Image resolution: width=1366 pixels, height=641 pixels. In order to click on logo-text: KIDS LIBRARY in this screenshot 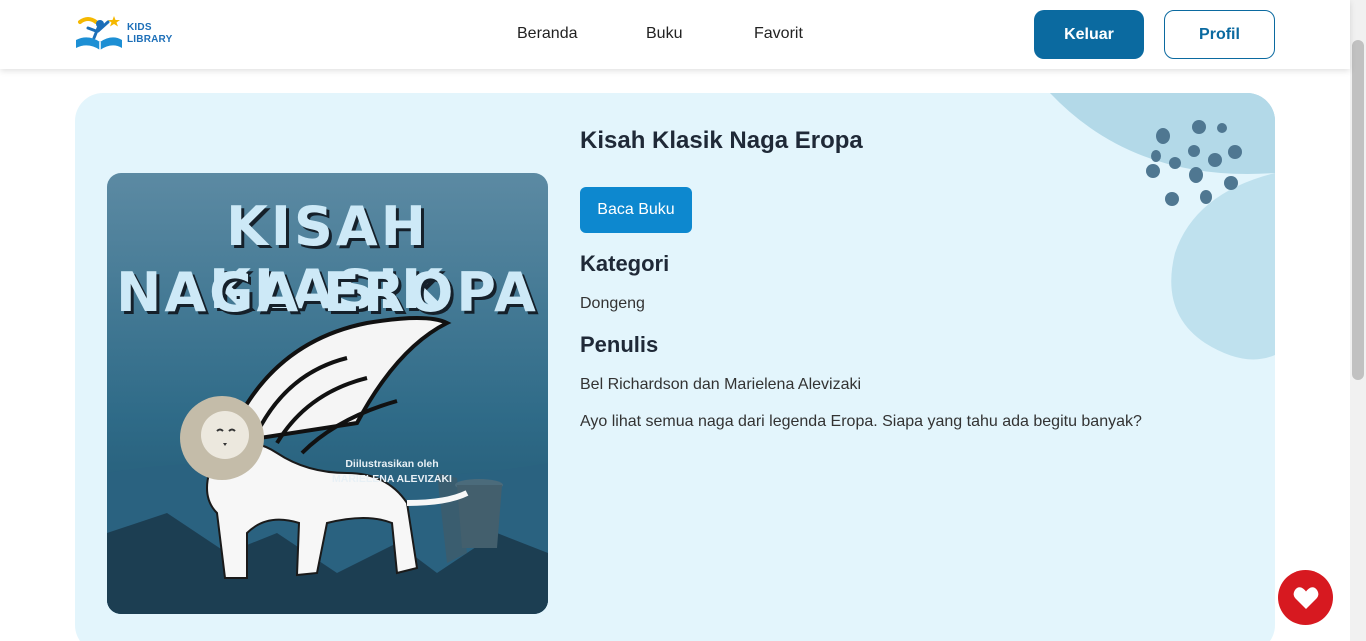, I will do `click(149, 34)`.